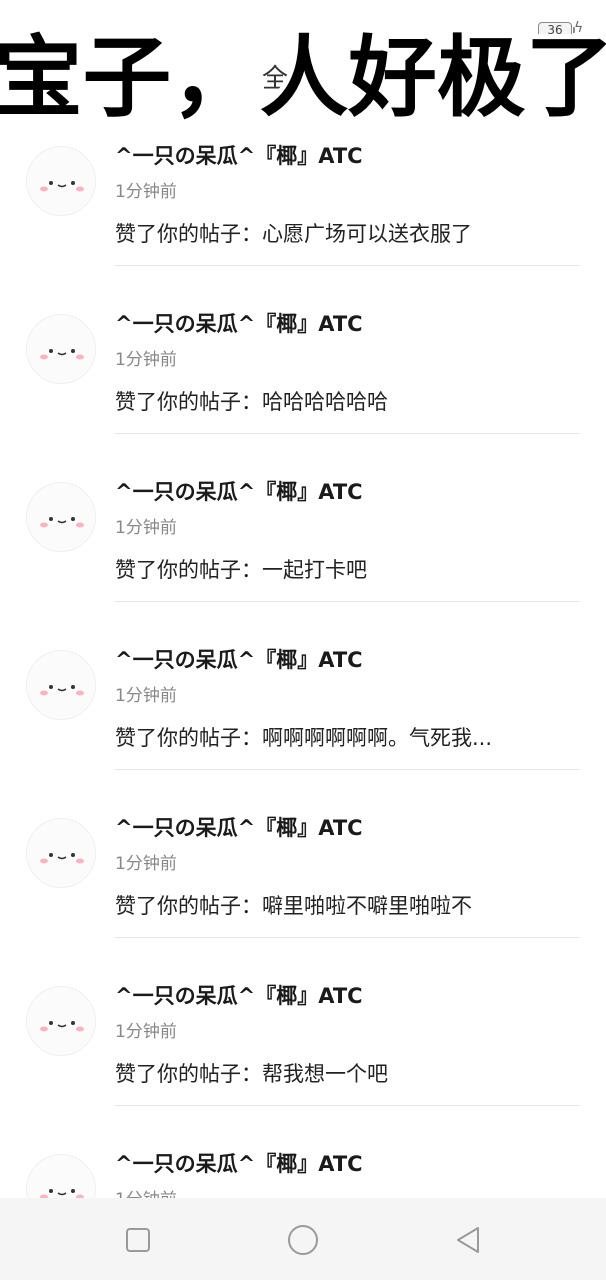 Image resolution: width=606 pixels, height=1280 pixels. I want to click on square-recent-apps-icon, so click(138, 1240).